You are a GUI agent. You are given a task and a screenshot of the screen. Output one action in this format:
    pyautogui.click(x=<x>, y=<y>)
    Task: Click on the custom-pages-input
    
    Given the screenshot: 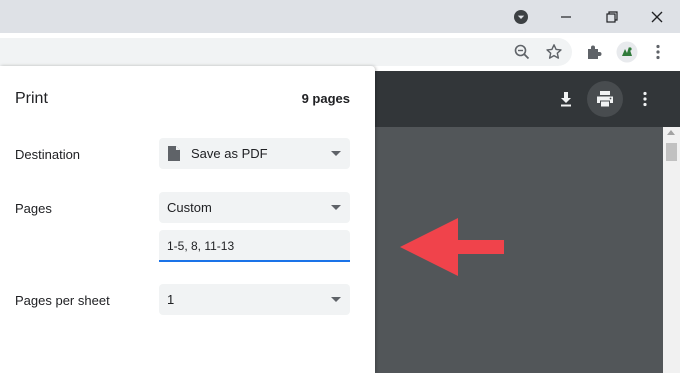 What is the action you would take?
    pyautogui.click(x=254, y=246)
    